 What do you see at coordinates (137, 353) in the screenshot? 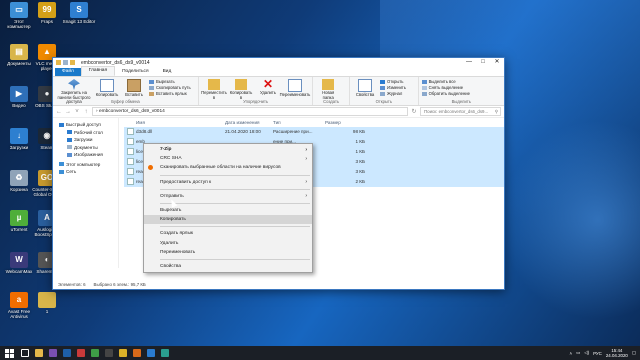
I see `taskbar-app-app-orange` at bounding box center [137, 353].